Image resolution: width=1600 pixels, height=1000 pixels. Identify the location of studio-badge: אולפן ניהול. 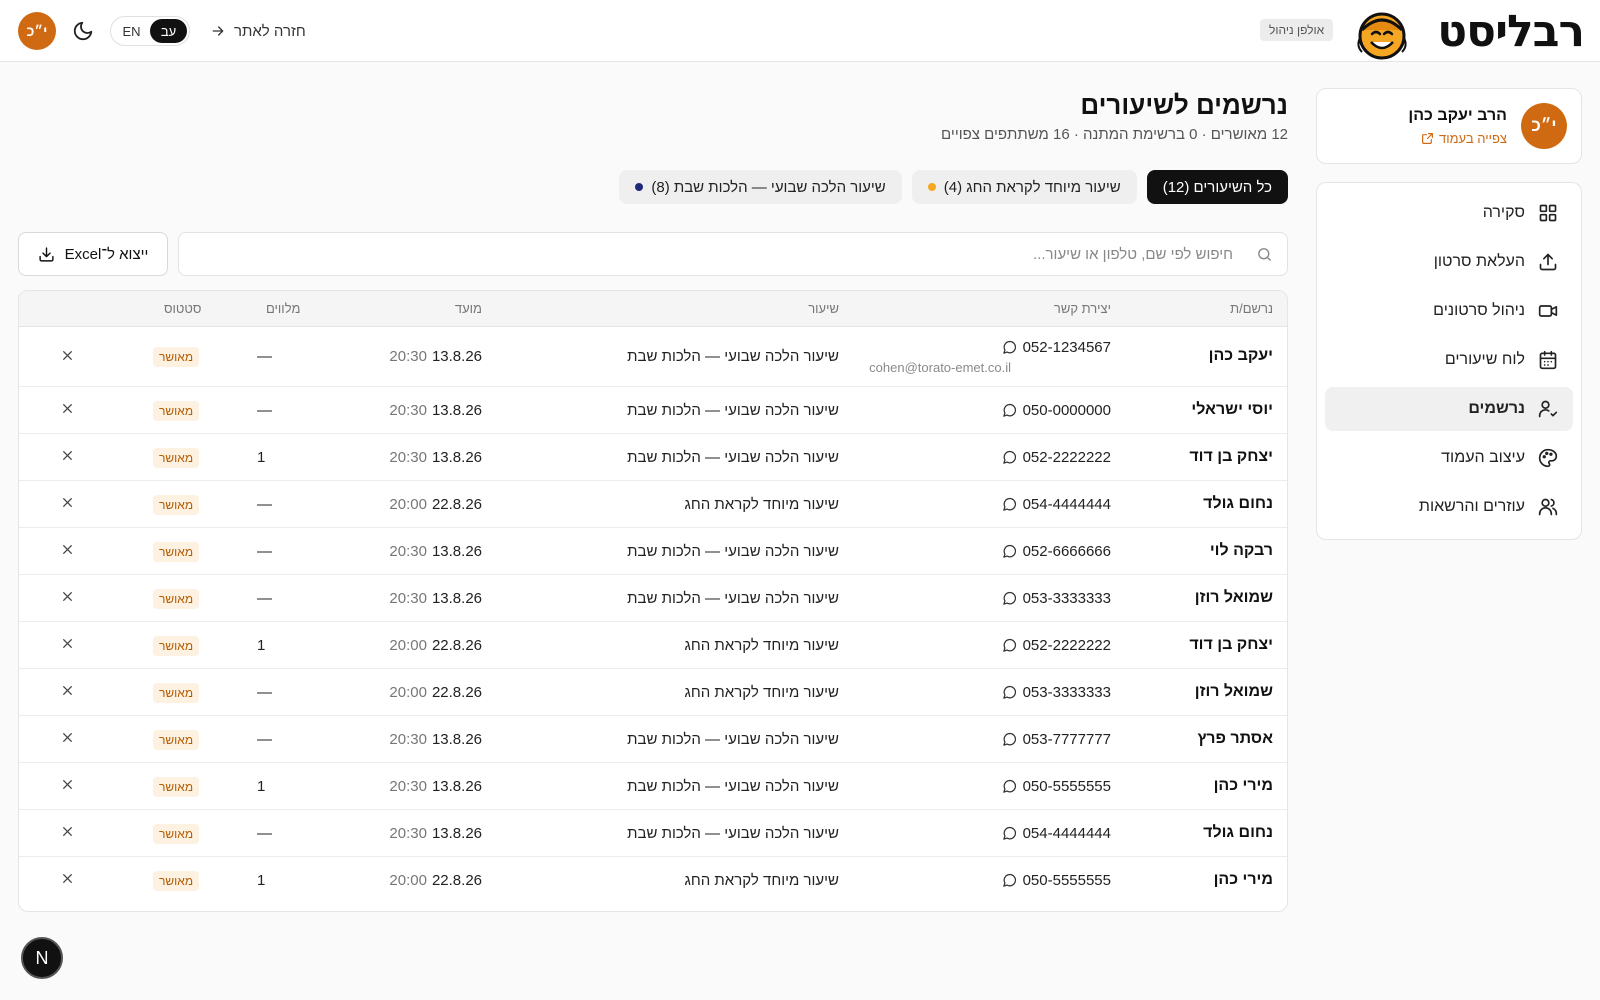
(1297, 30).